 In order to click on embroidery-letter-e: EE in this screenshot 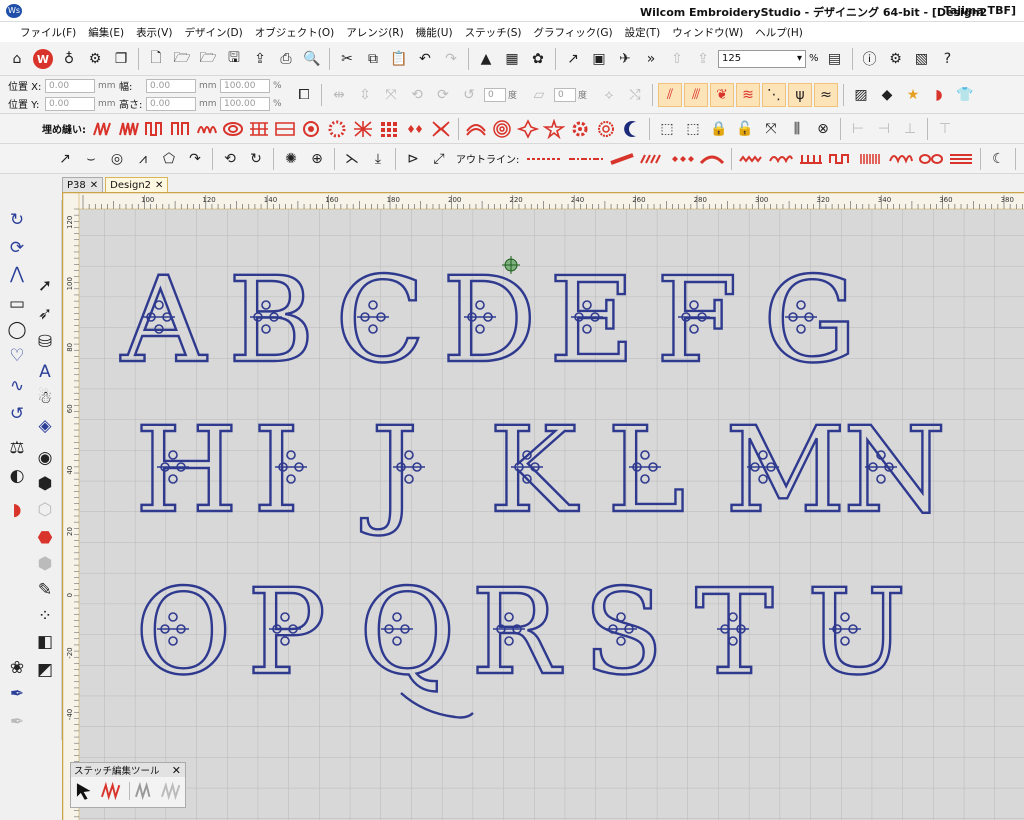, I will do `click(592, 320)`.